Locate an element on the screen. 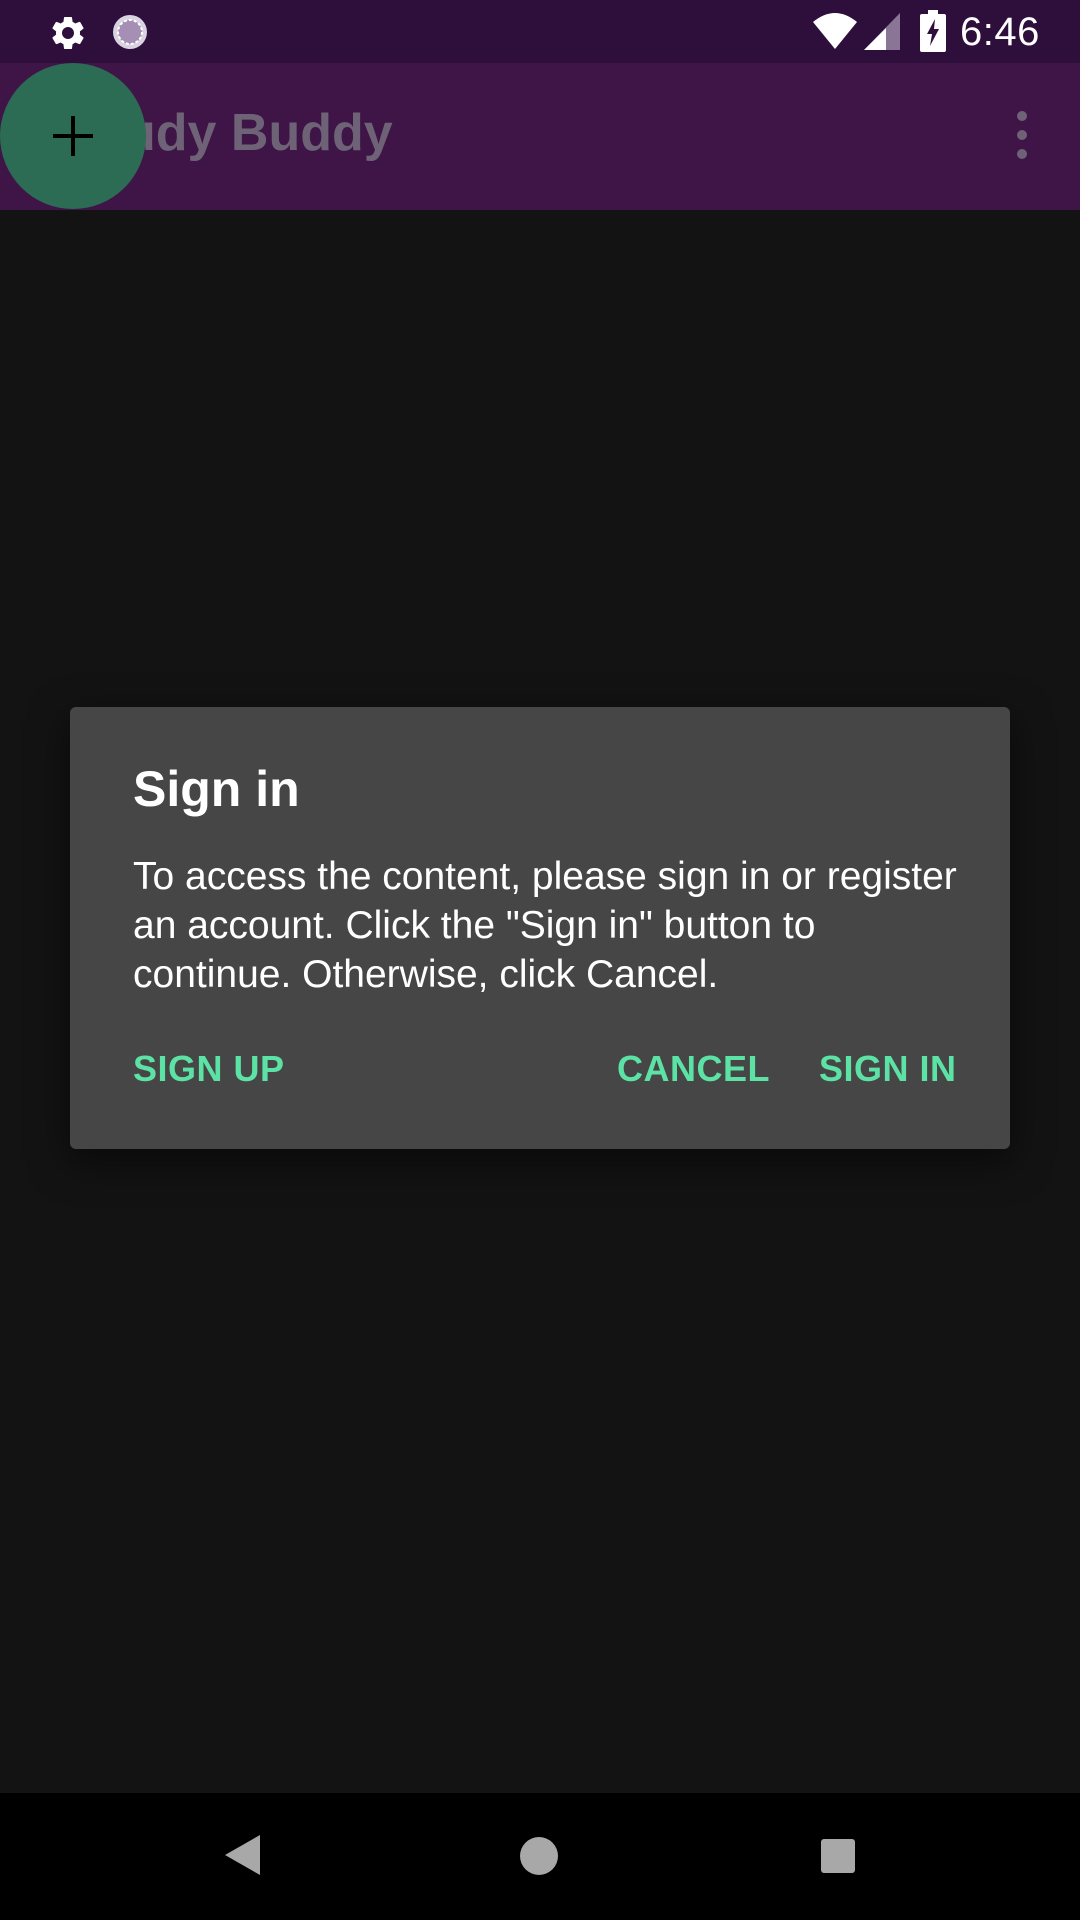 The height and width of the screenshot is (1920, 1080). status-time: 6:46 is located at coordinates (1000, 32).